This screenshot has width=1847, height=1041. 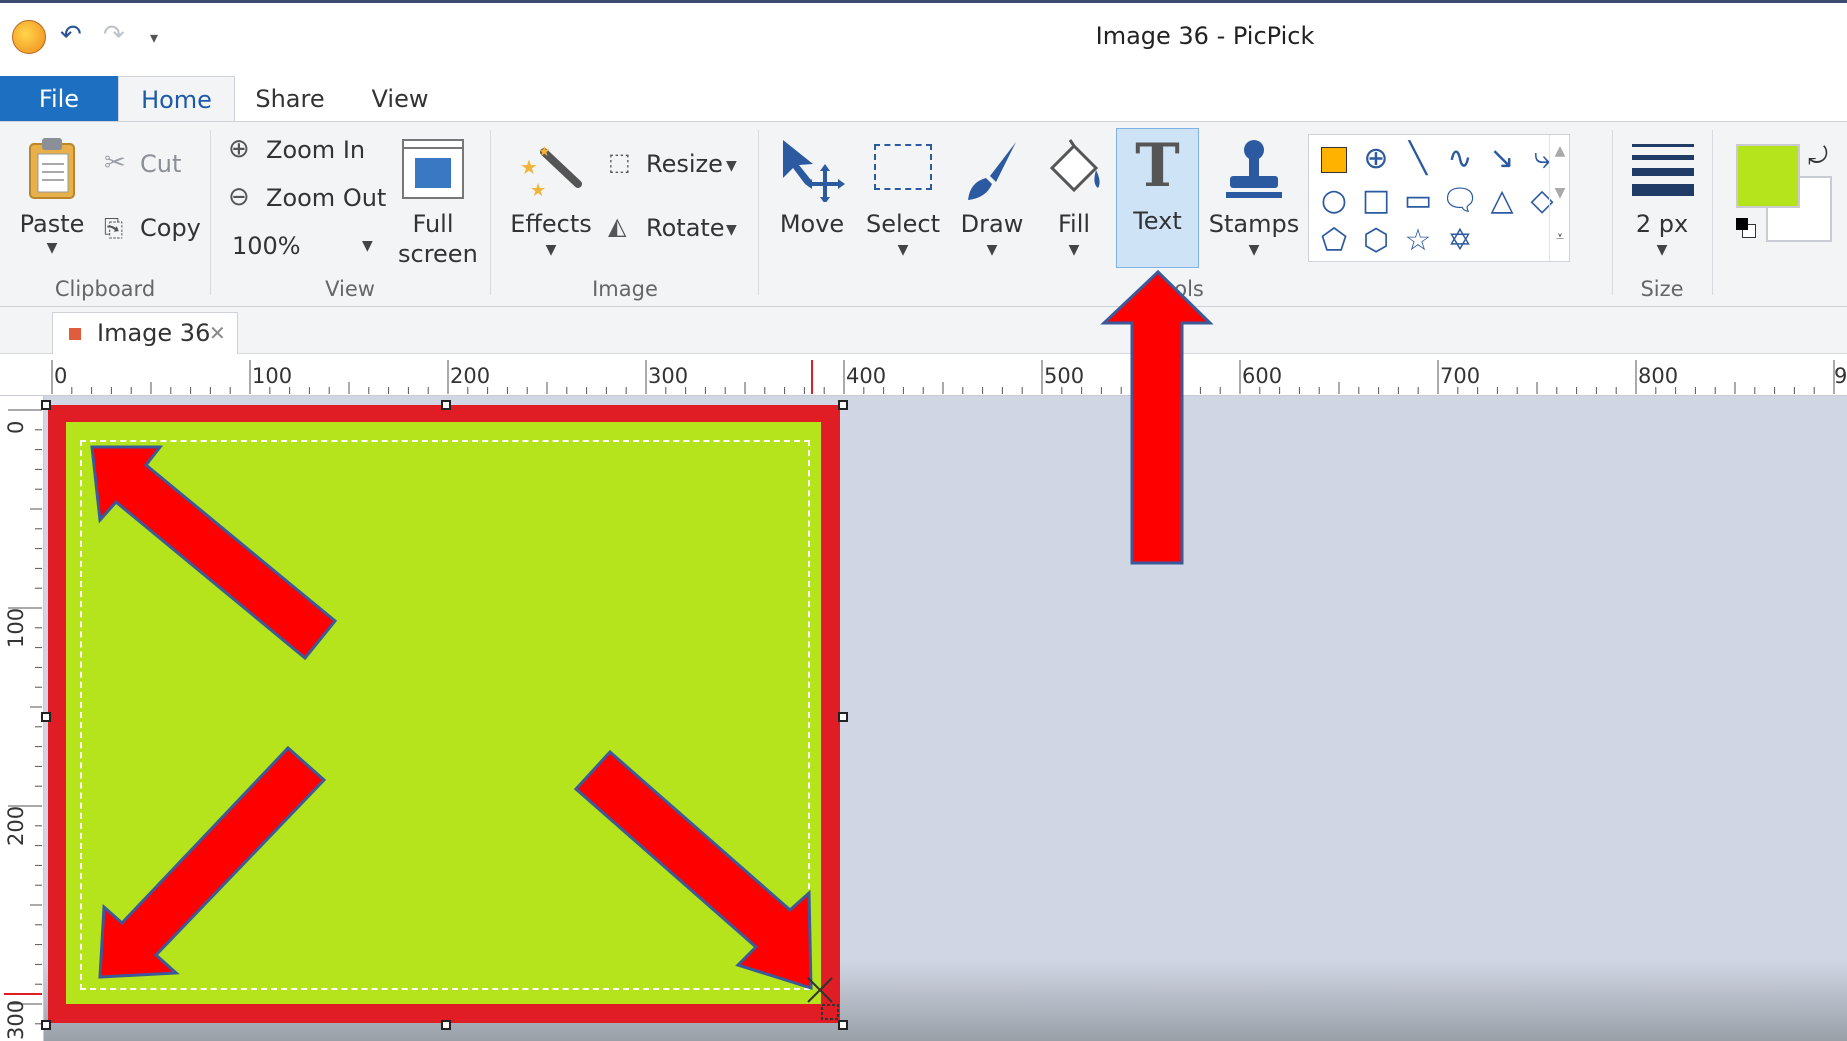 I want to click on arrow-down-left, so click(x=212, y=862).